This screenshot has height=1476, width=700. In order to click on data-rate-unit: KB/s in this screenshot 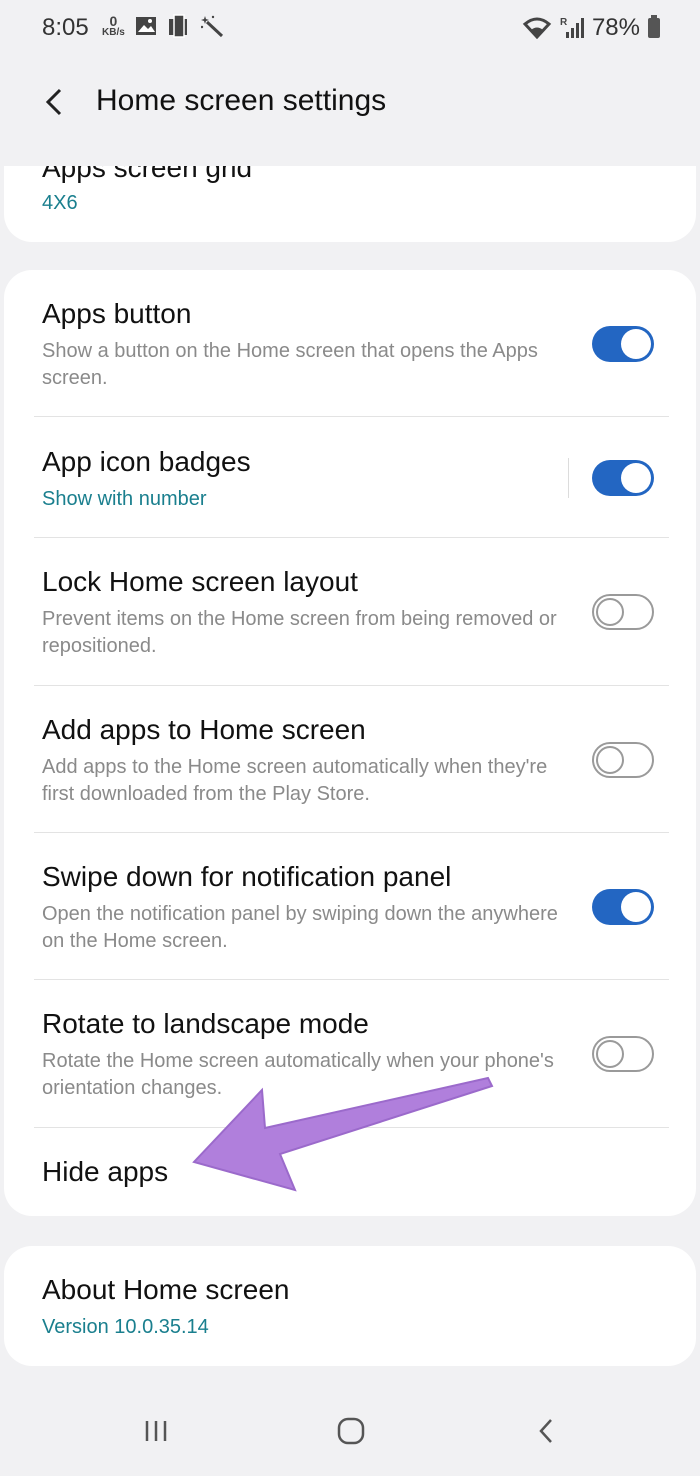, I will do `click(113, 32)`.